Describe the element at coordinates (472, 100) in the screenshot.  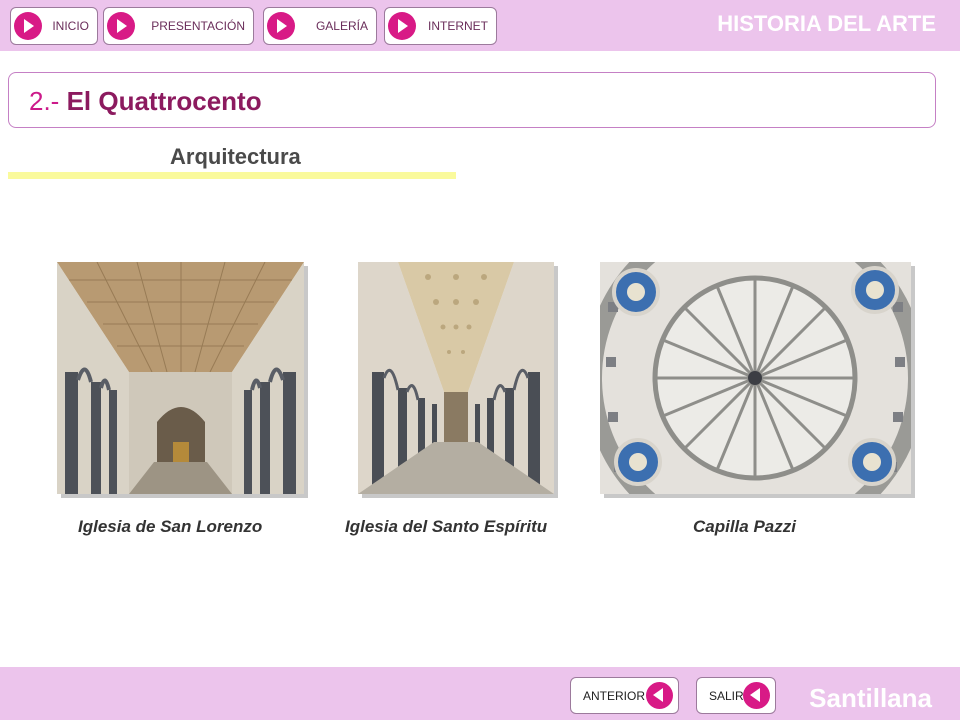
I see `title-box: 2.- El Quattrocento` at that location.